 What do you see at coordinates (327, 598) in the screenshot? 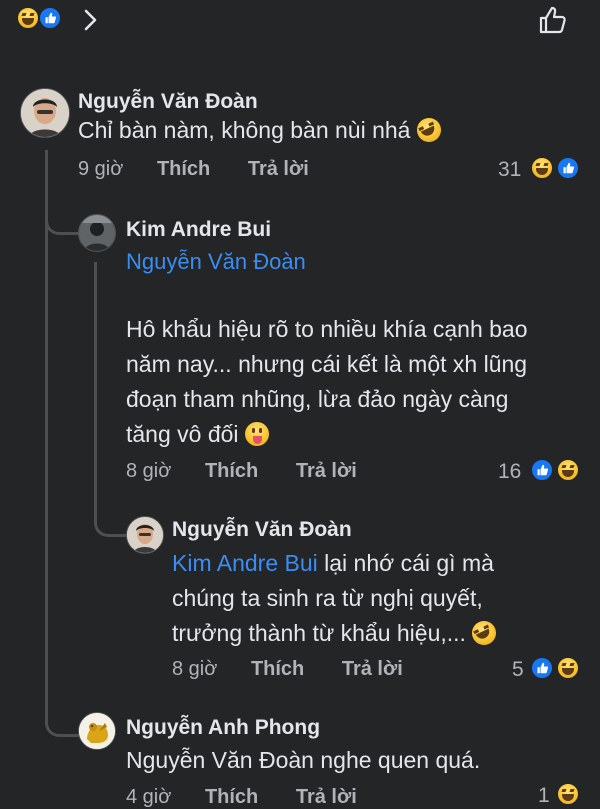
I see `comment-text-line: chúng ta sinh ra từ nghị quyết,` at bounding box center [327, 598].